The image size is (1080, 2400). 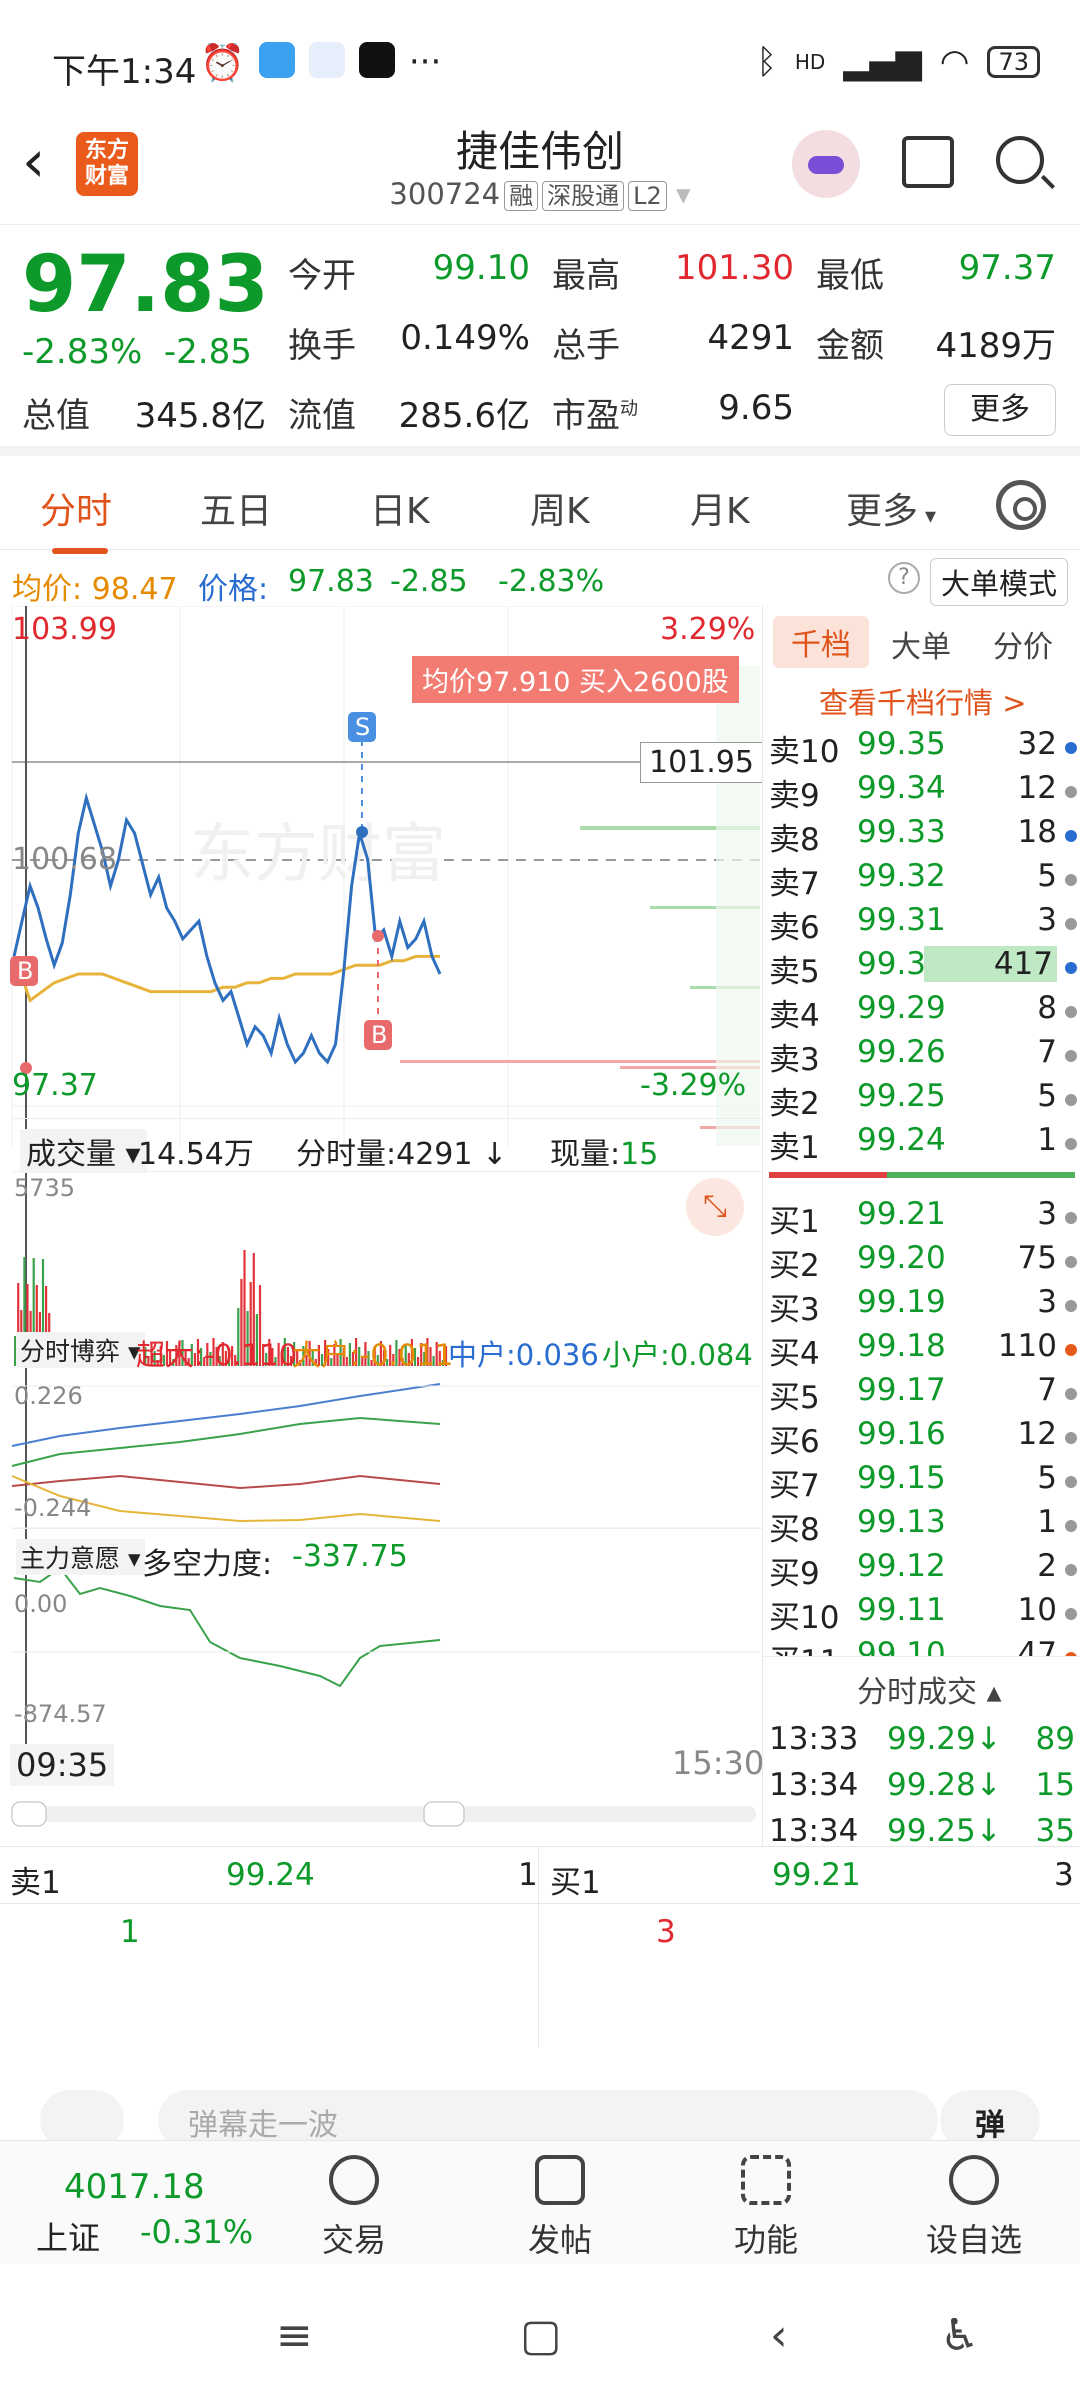 I want to click on qb-buy-label: 买1, so click(x=575, y=1883).